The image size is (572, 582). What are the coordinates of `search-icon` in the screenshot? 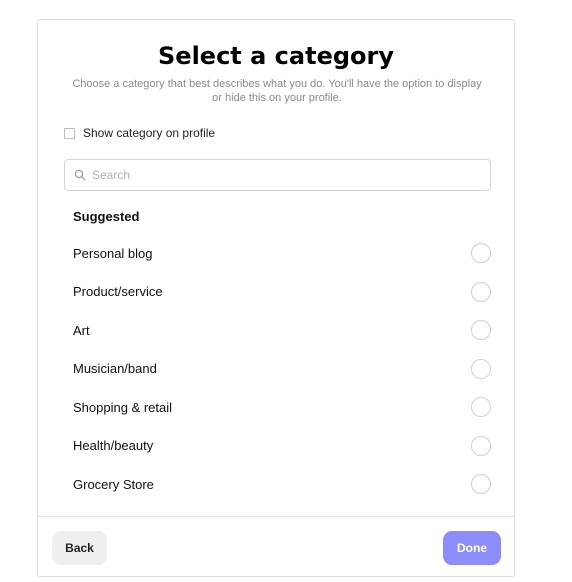 It's located at (80, 175).